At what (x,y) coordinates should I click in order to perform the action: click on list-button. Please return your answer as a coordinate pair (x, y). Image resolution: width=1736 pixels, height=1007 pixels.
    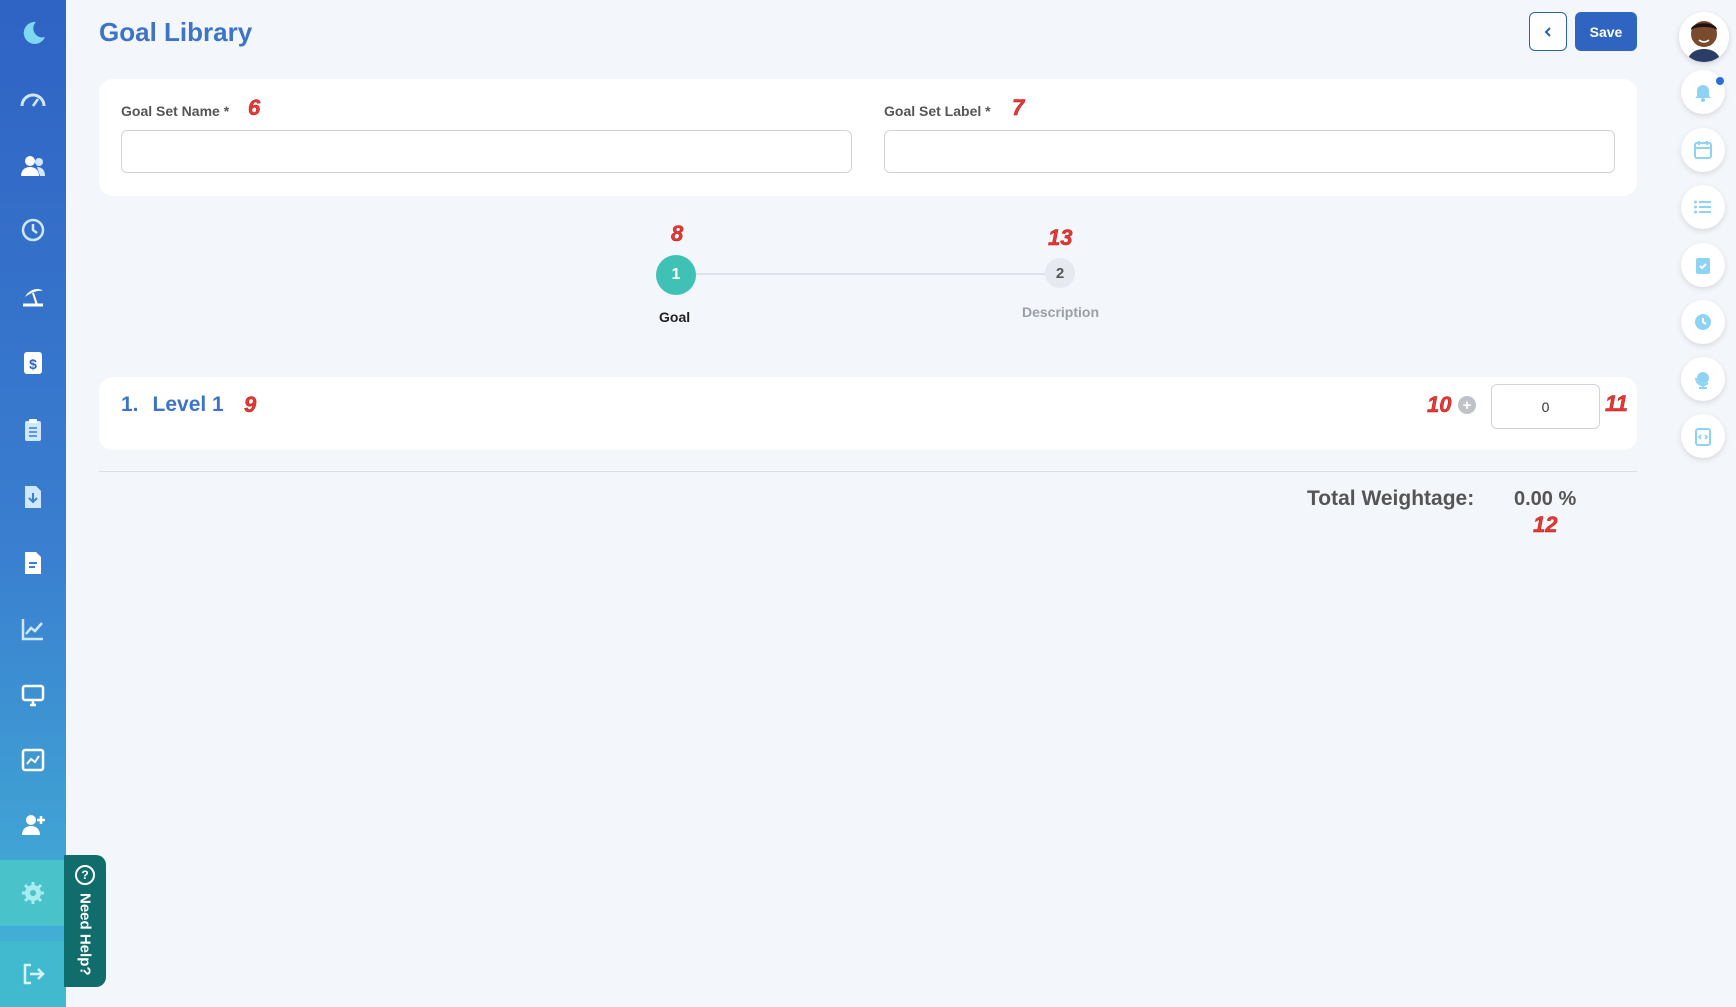
    Looking at the image, I should click on (1703, 207).